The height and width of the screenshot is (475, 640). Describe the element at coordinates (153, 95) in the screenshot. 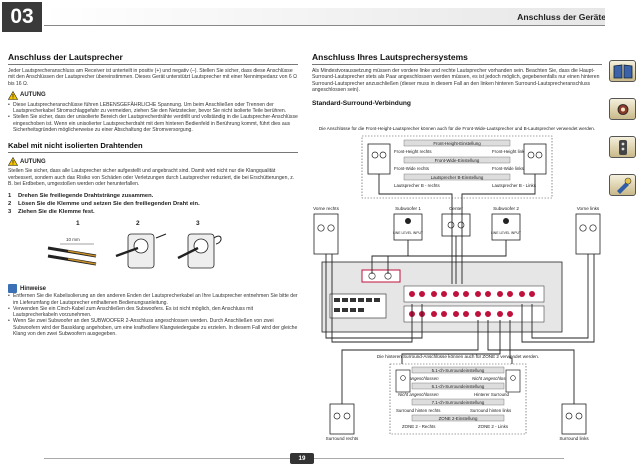

I see `warning-heading: ! AUTUNG` at that location.